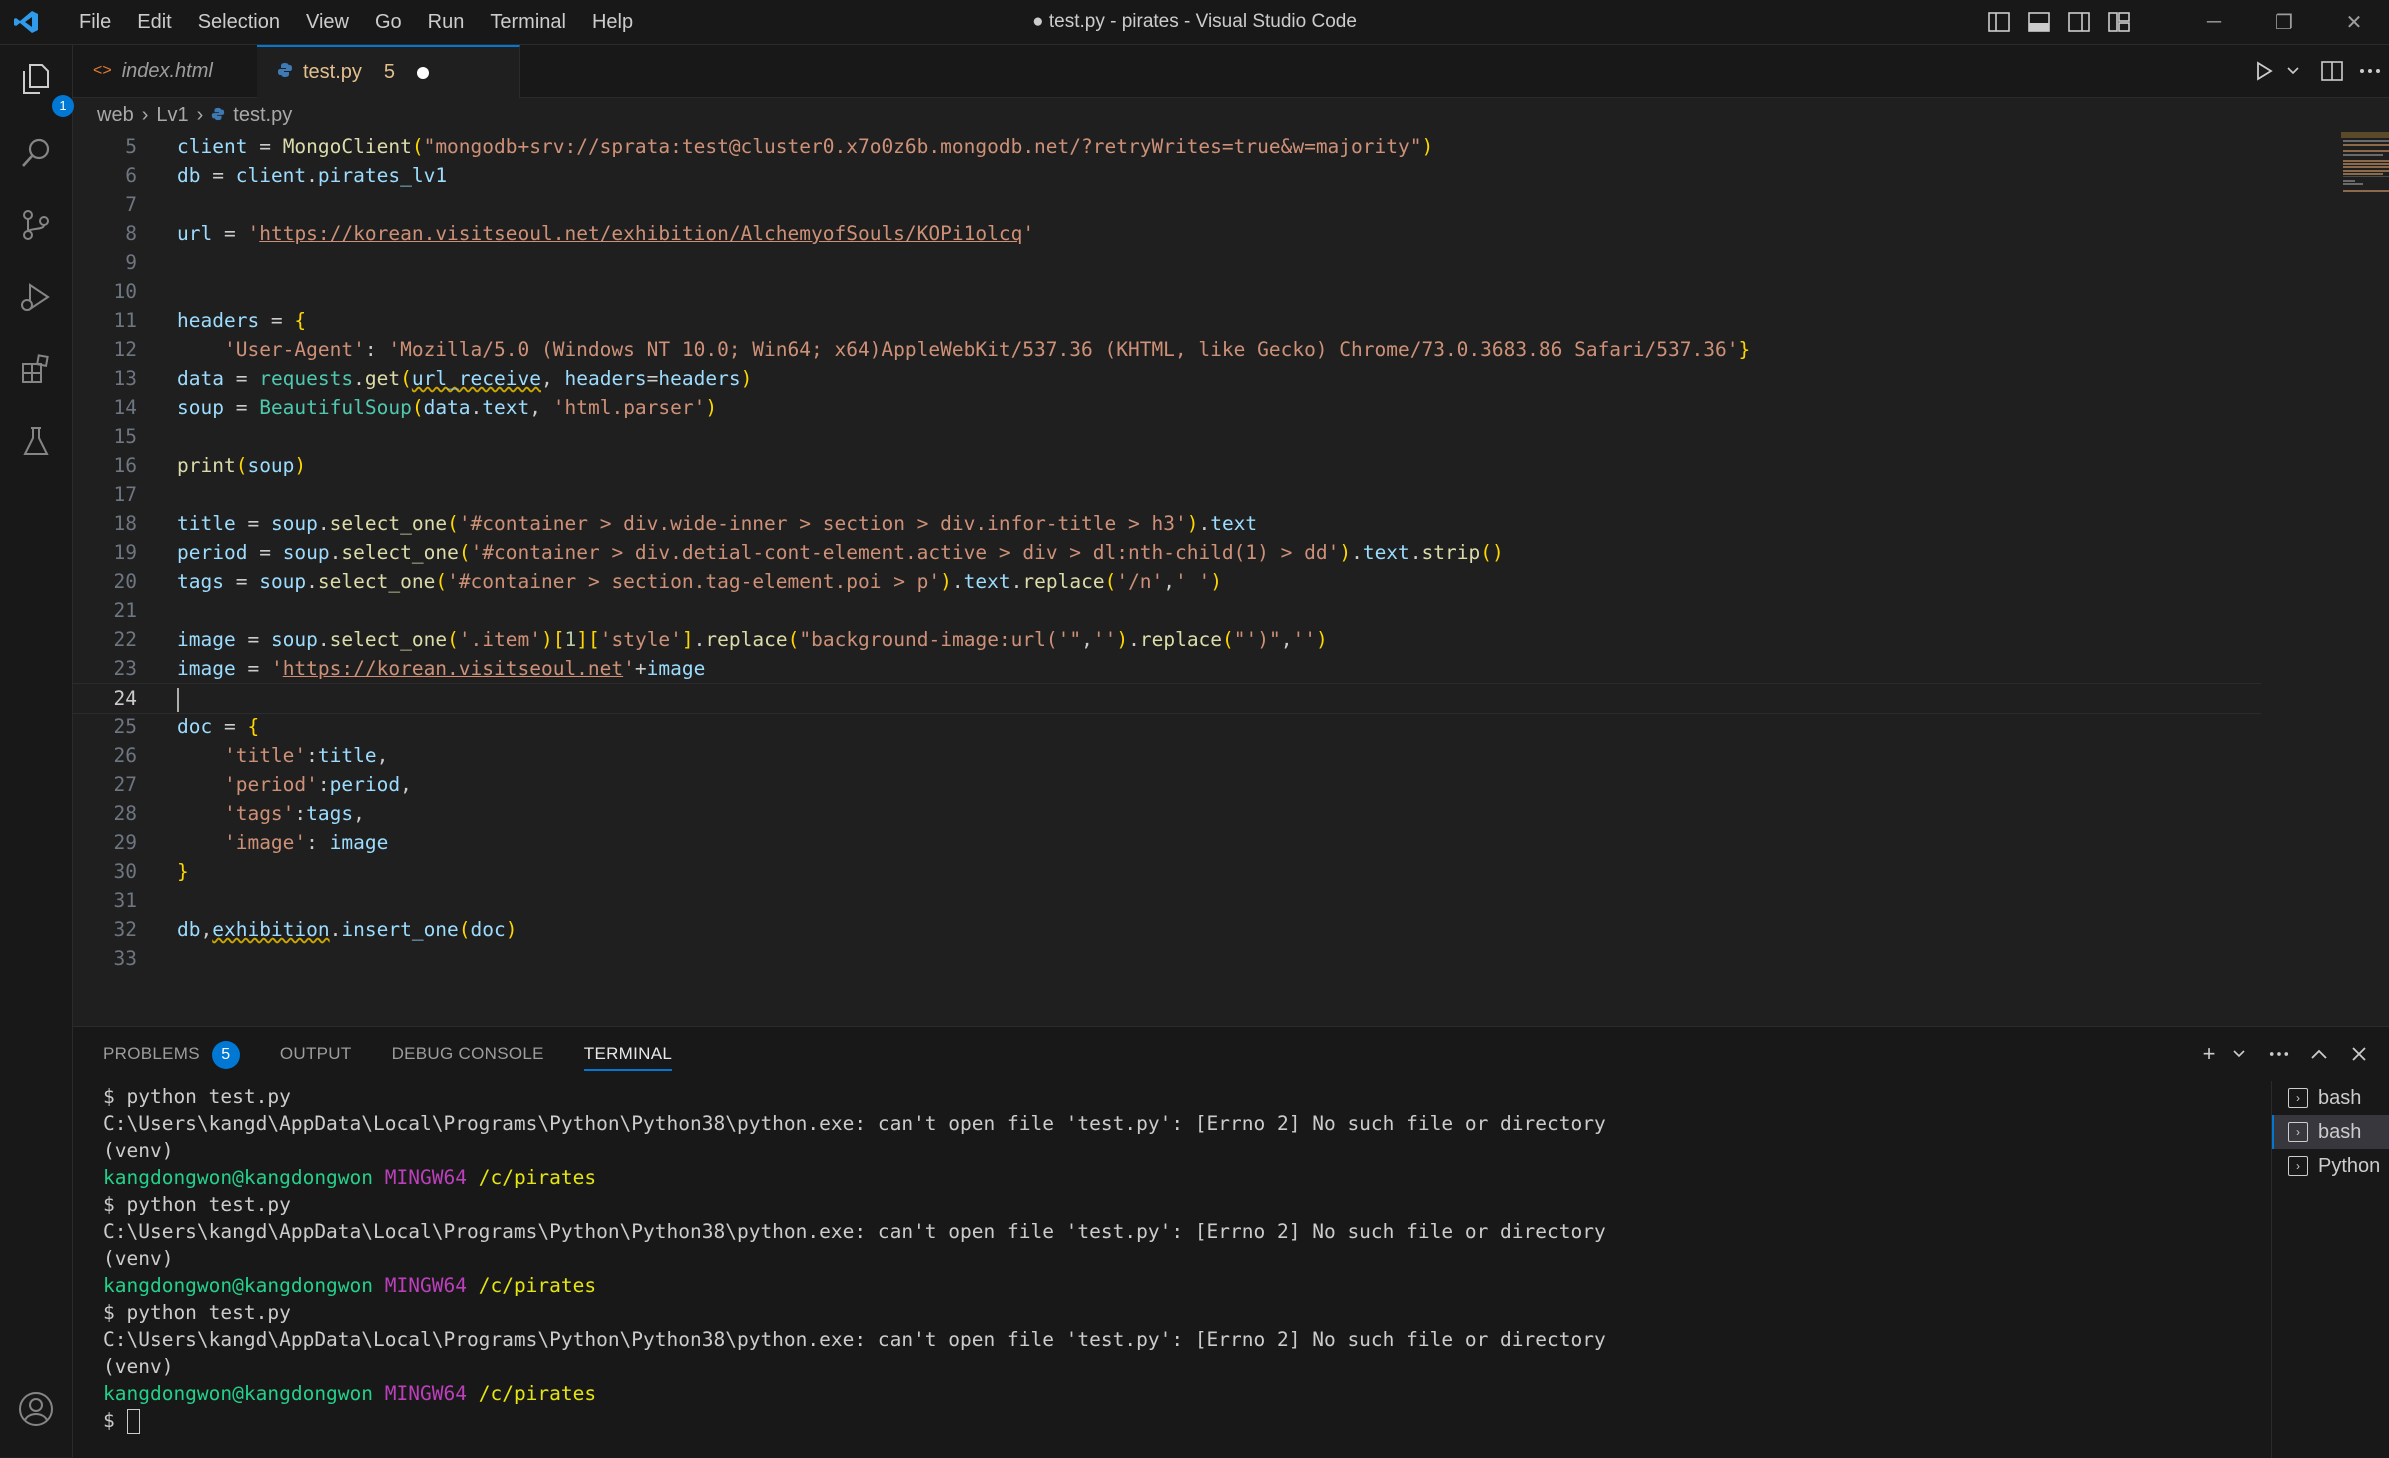  Describe the element at coordinates (36, 1409) in the screenshot. I see `account-icon` at that location.